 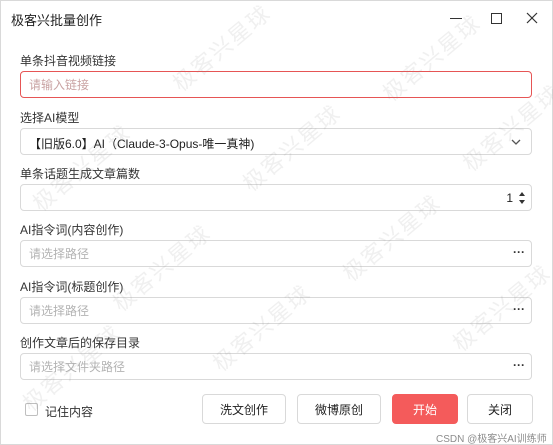 I want to click on title-prompt-path-input, so click(x=259, y=311).